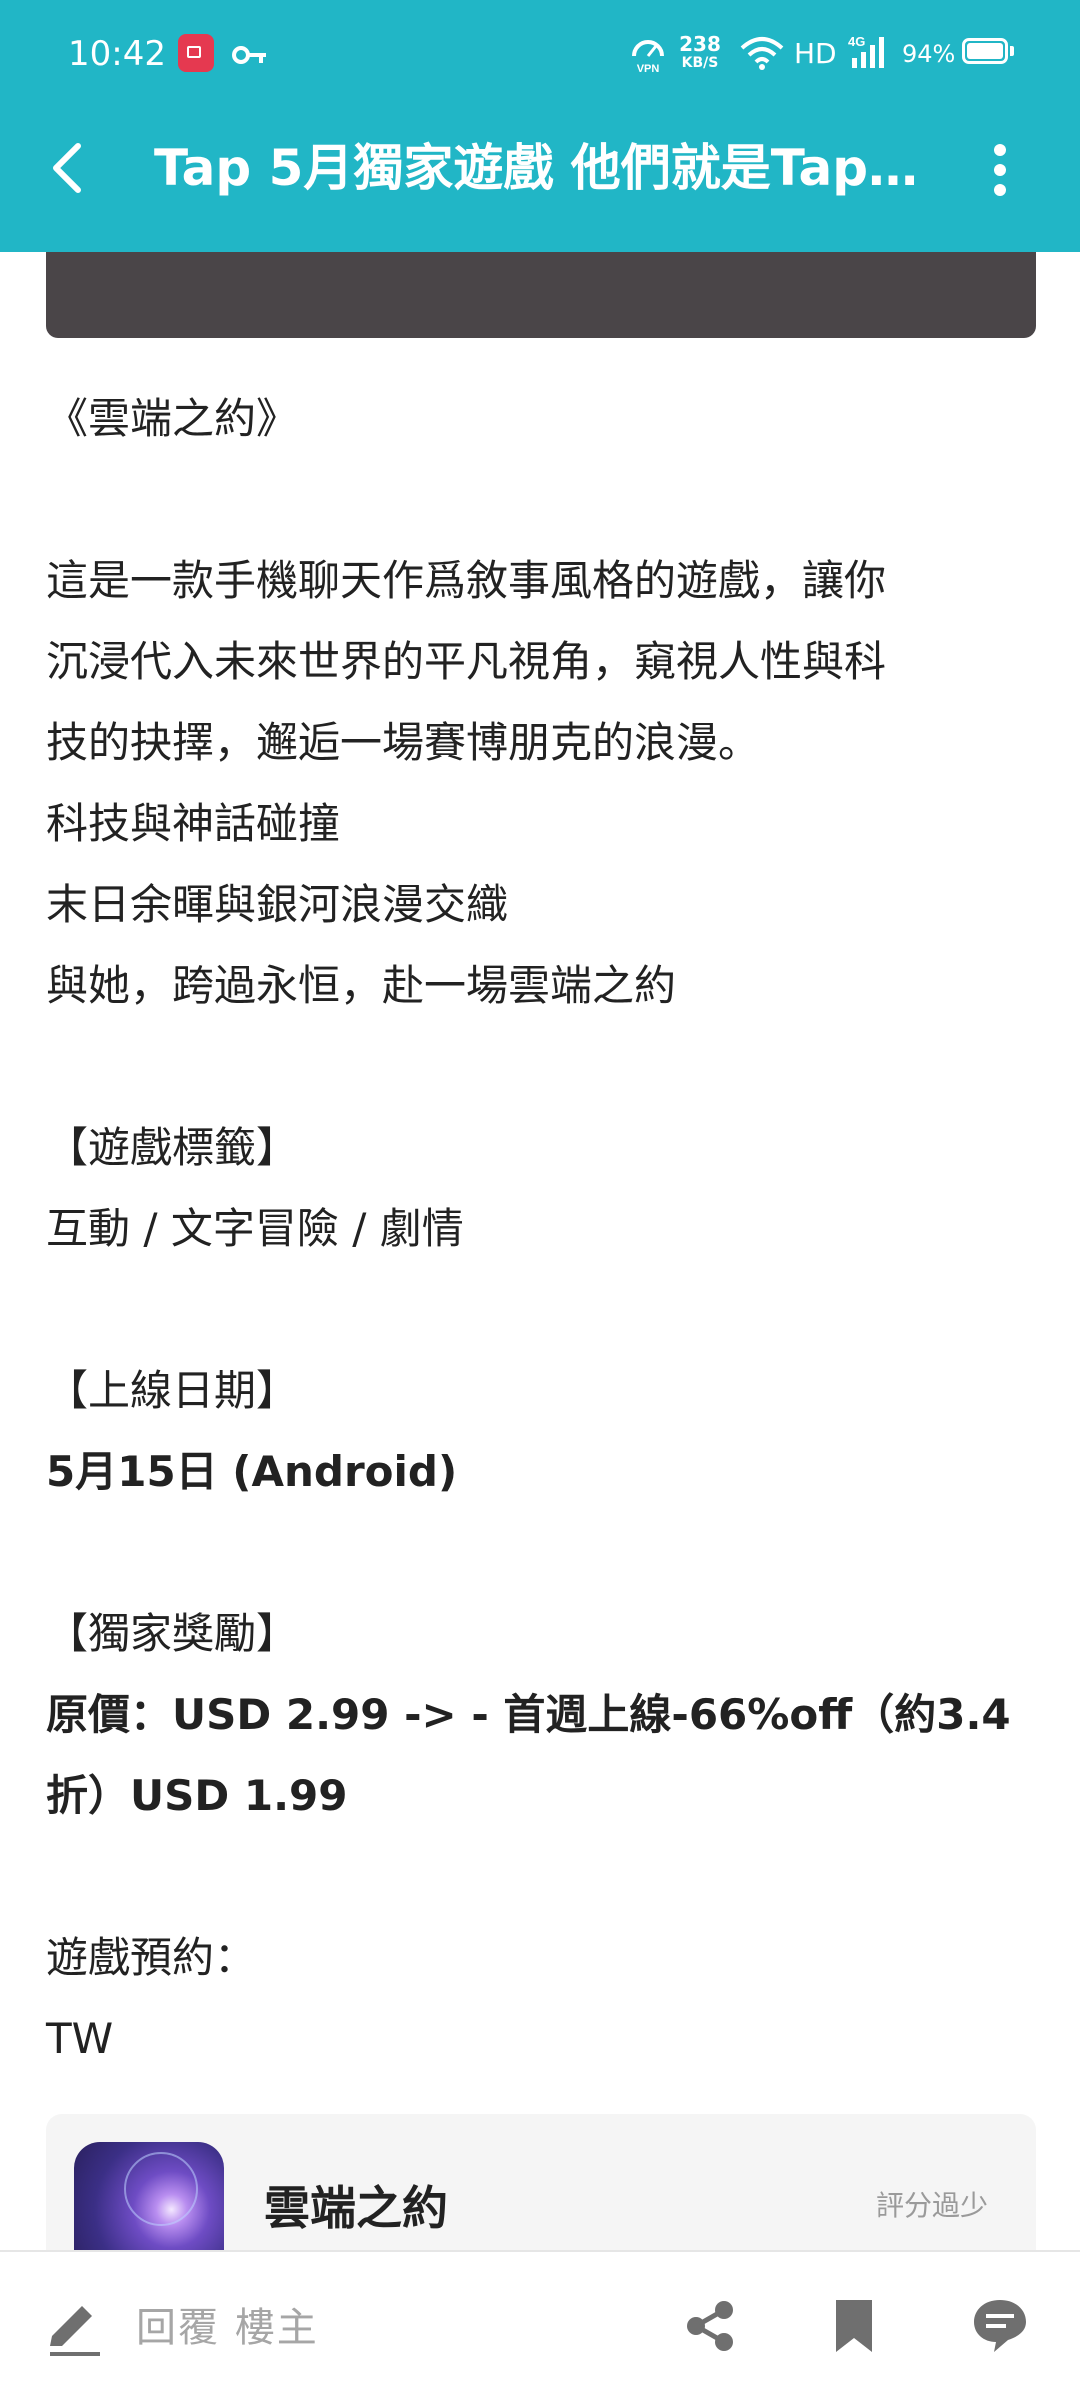  What do you see at coordinates (172, 1390) in the screenshot?
I see `article-line: 【上線日期】` at bounding box center [172, 1390].